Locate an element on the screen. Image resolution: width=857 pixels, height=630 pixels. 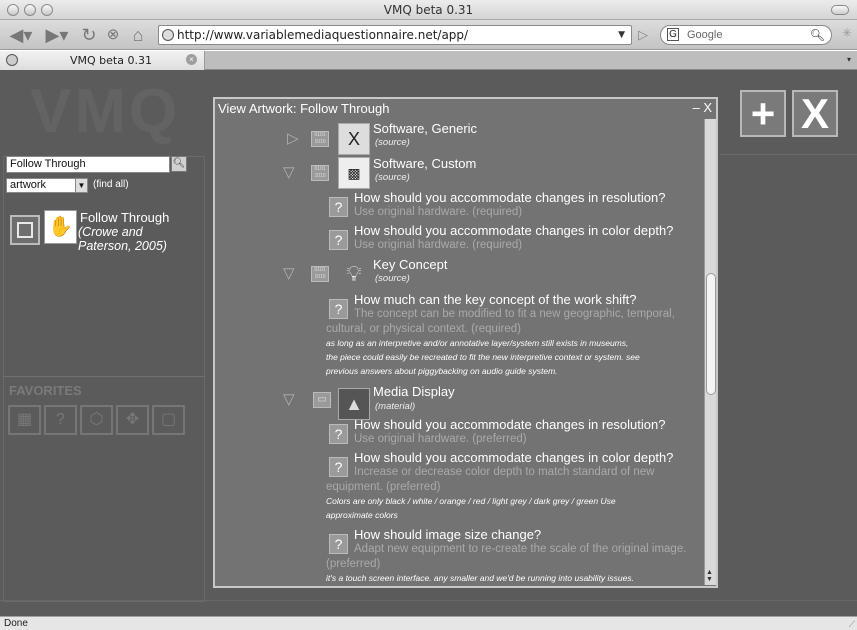
favorite-hardware-icon: ▦ is located at coordinates (24, 420).